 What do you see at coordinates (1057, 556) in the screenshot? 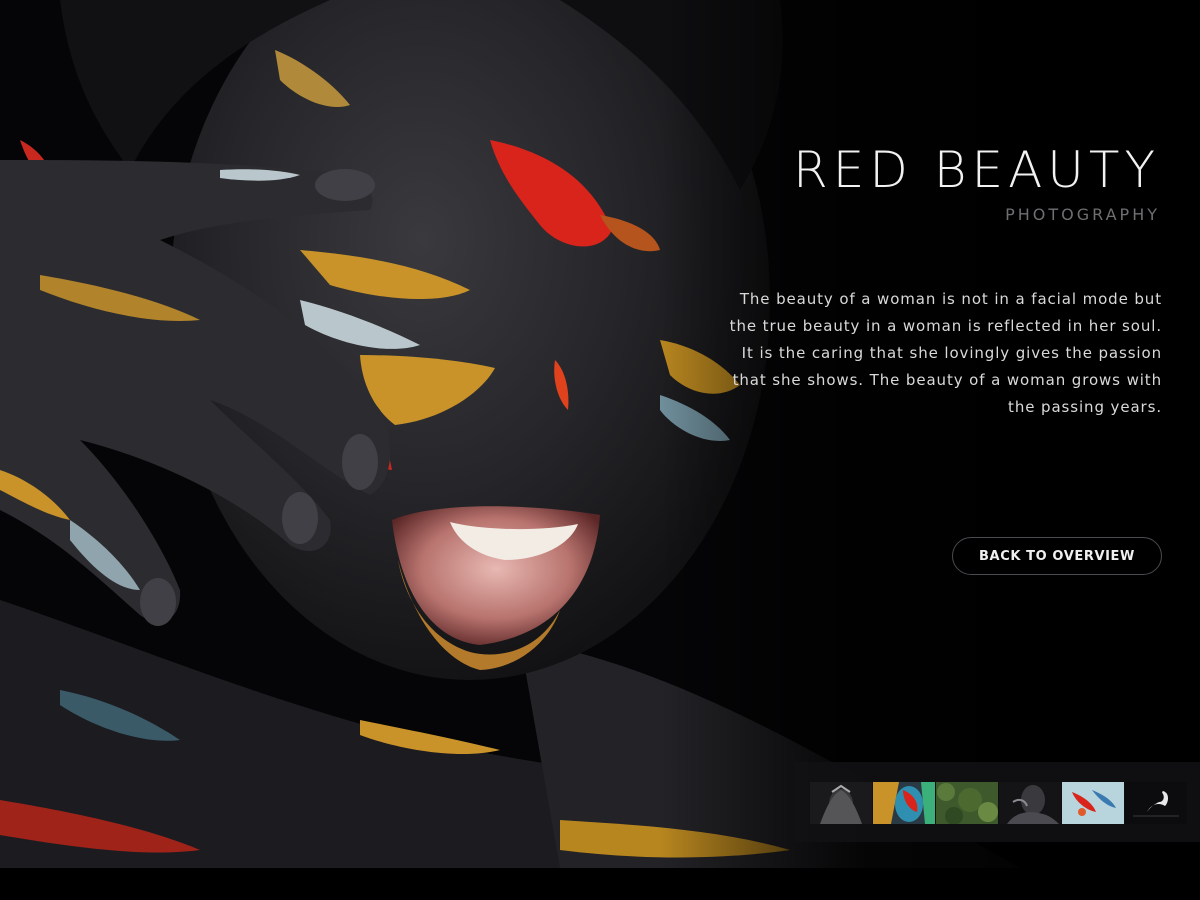
I see `back-to-overview-button: BACK TO OVERVIEW` at bounding box center [1057, 556].